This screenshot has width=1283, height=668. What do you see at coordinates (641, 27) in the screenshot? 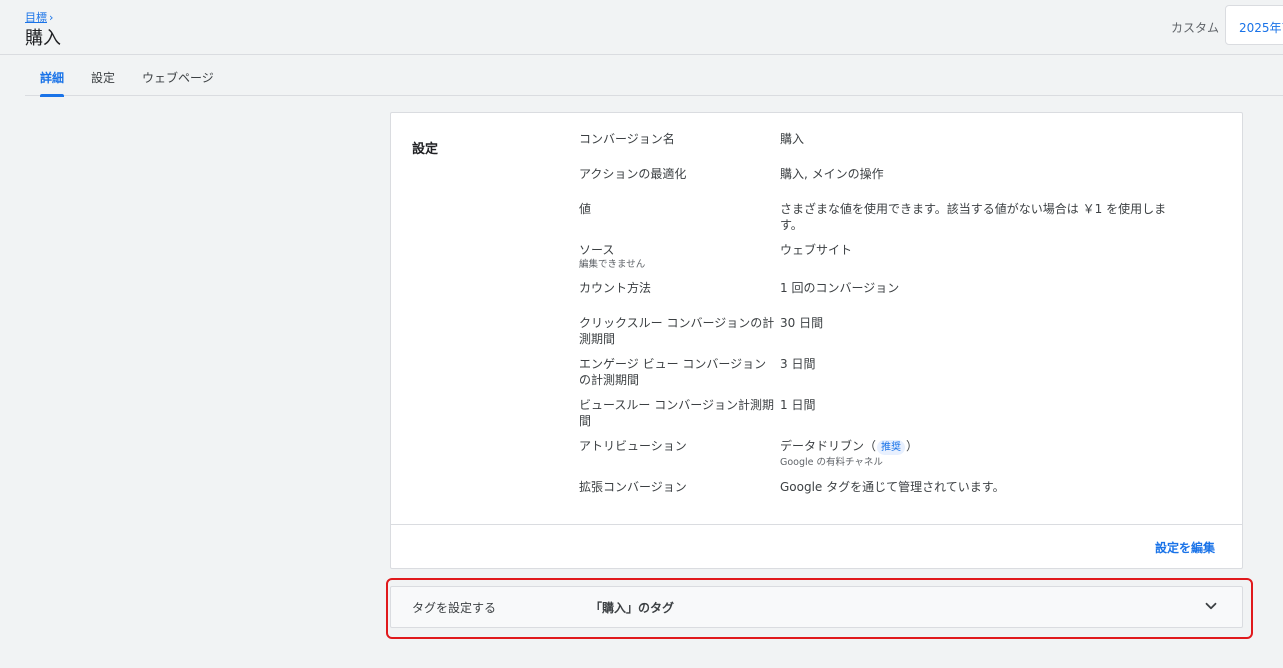
I see `page-header: 目標 › 購入 カスタム 2025年7` at bounding box center [641, 27].